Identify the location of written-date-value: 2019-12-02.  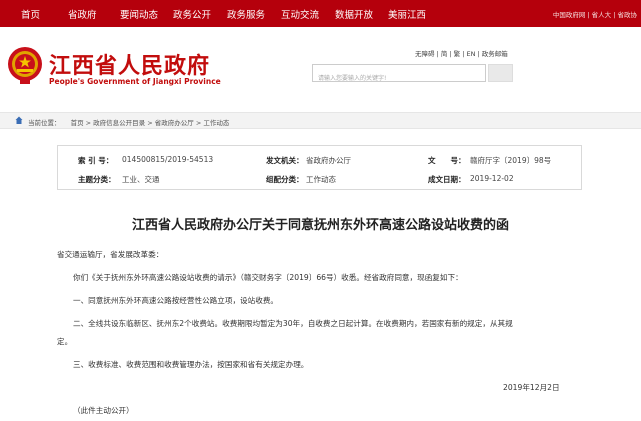
(492, 178).